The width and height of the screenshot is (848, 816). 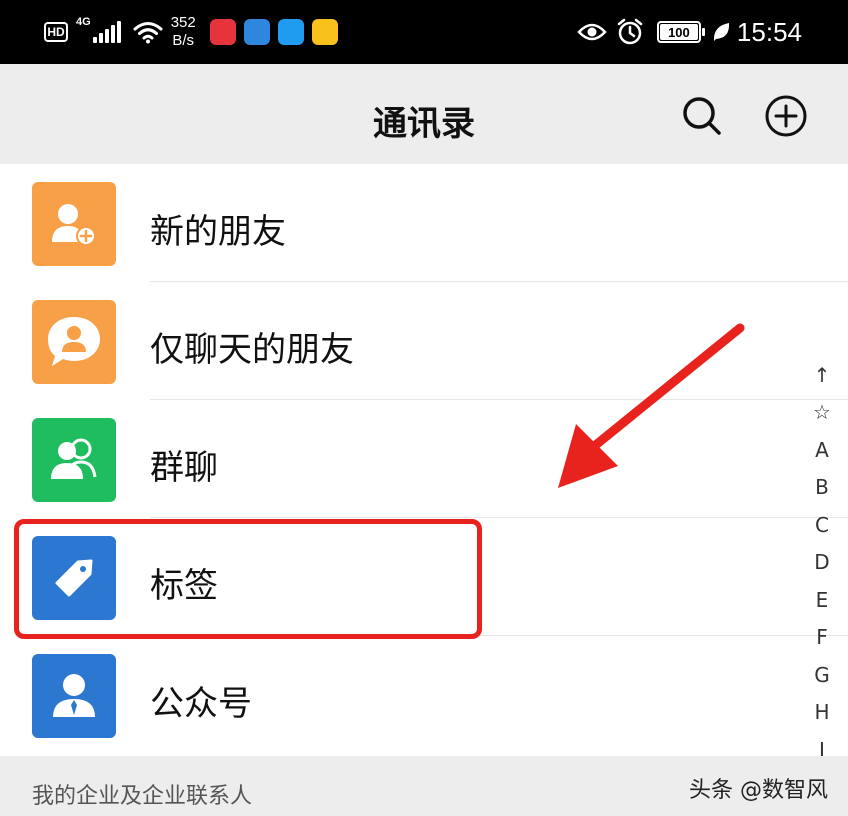 I want to click on status-right: 100 15:54, so click(x=689, y=32).